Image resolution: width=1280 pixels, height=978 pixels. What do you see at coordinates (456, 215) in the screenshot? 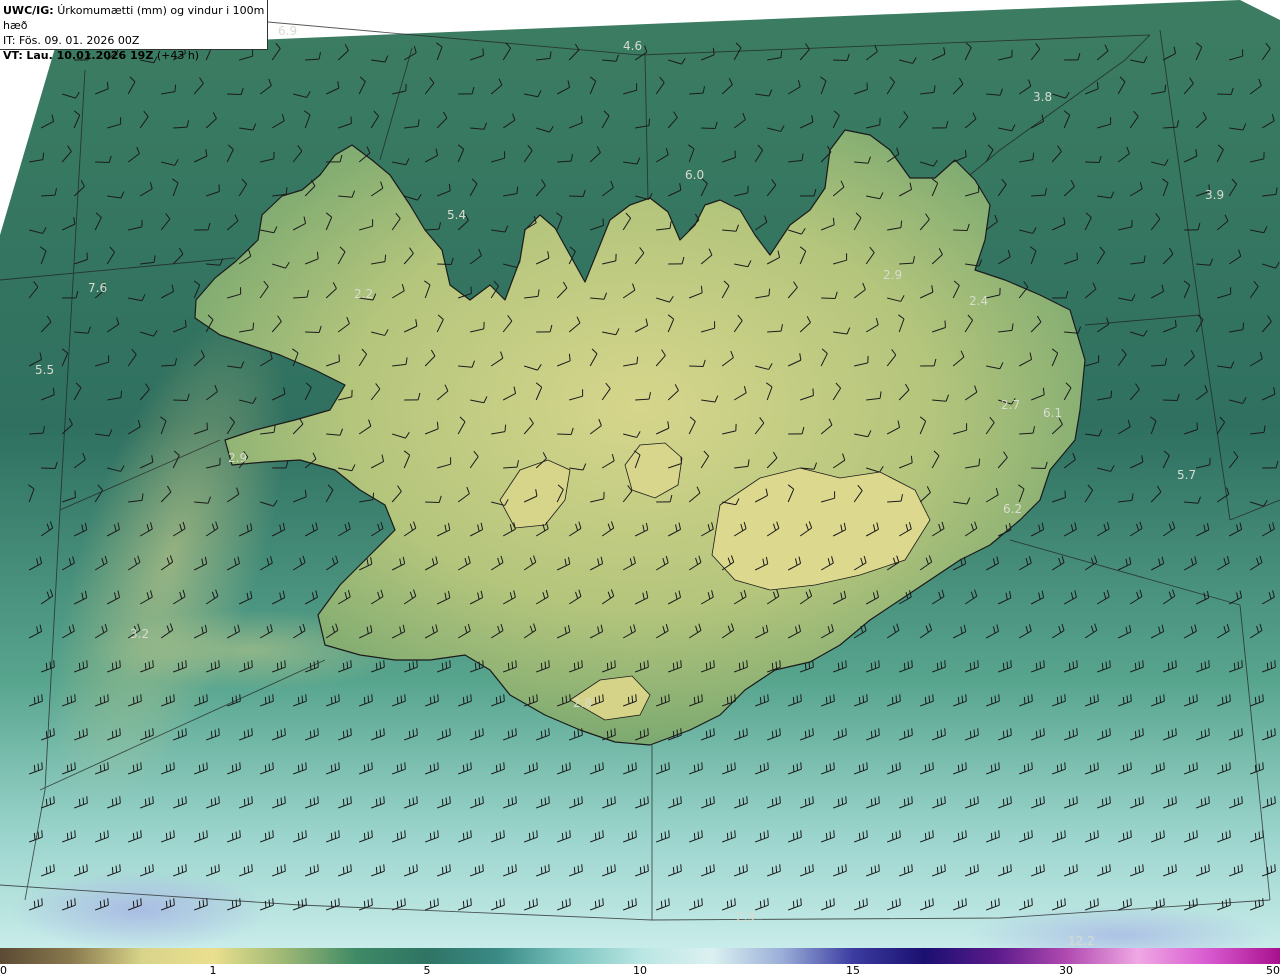
I see `value-label: 5.4` at bounding box center [456, 215].